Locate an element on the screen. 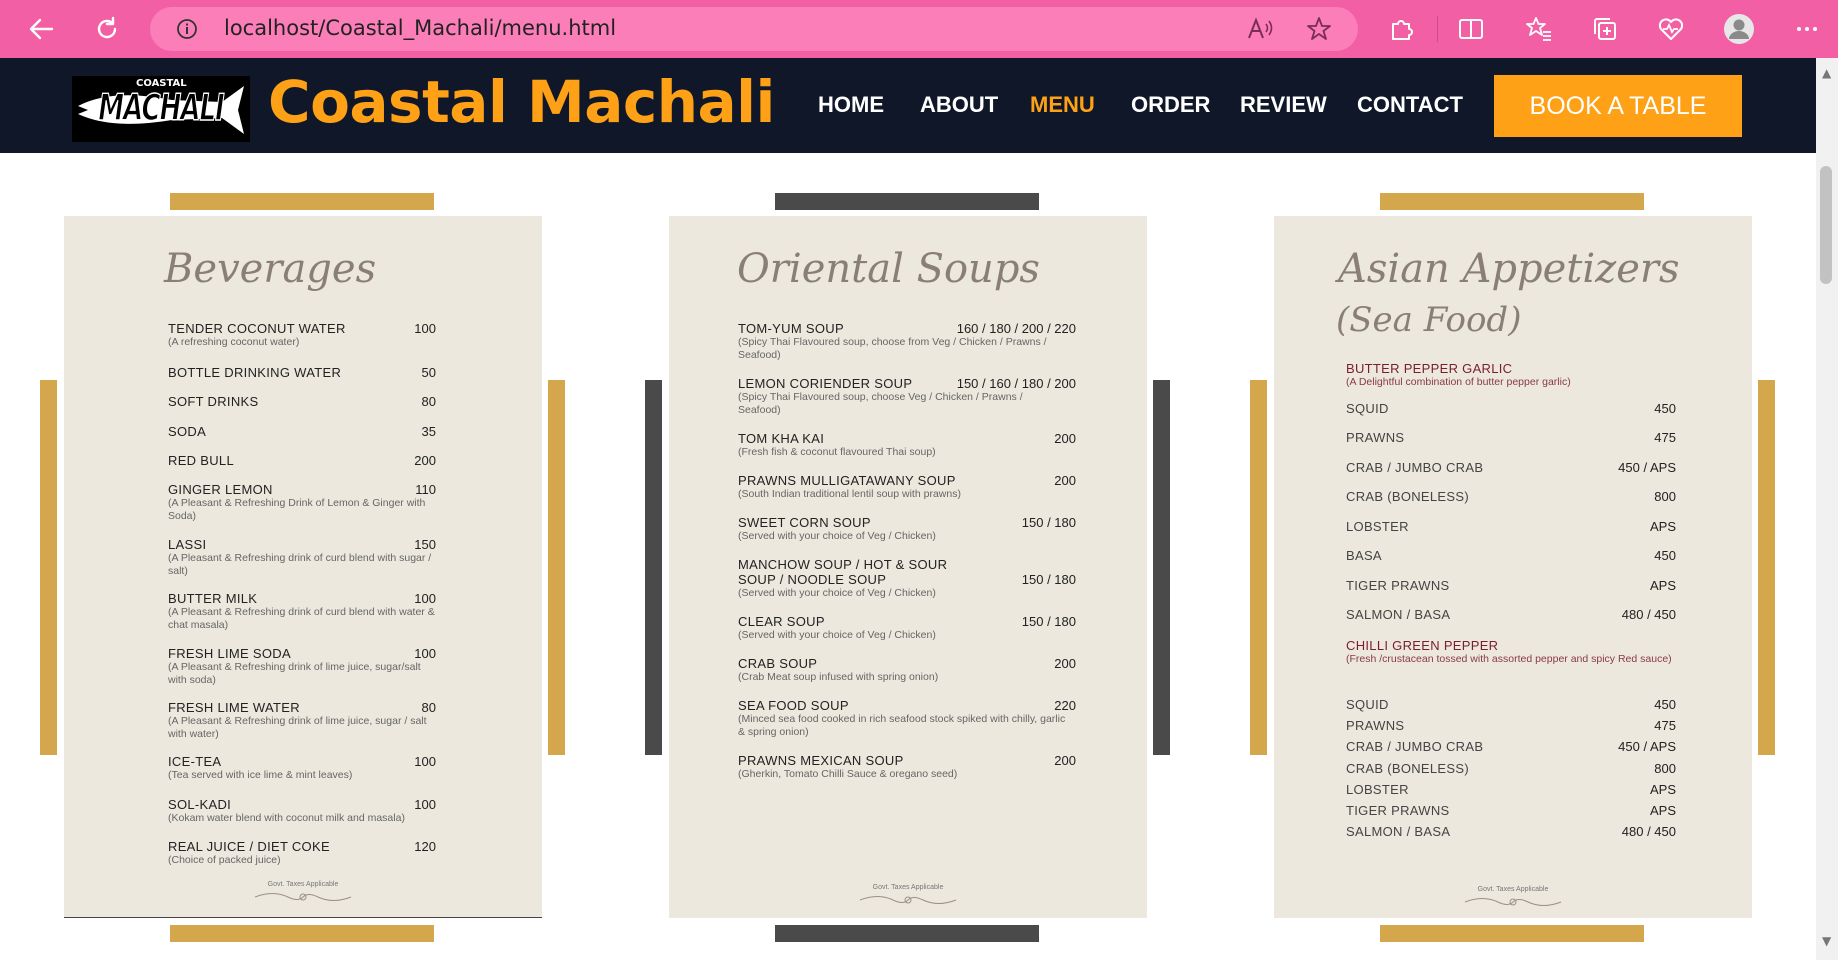  back-button is located at coordinates (41, 29).